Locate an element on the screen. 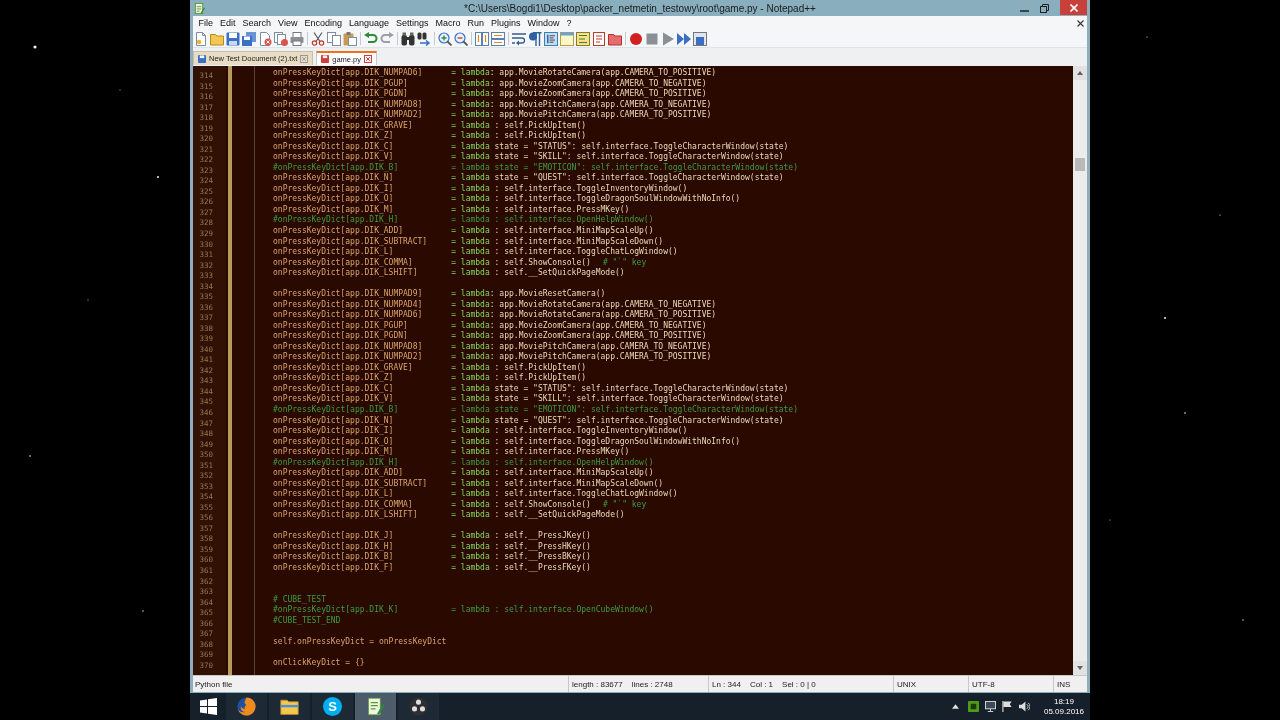  page-close-icon is located at coordinates (265, 38).